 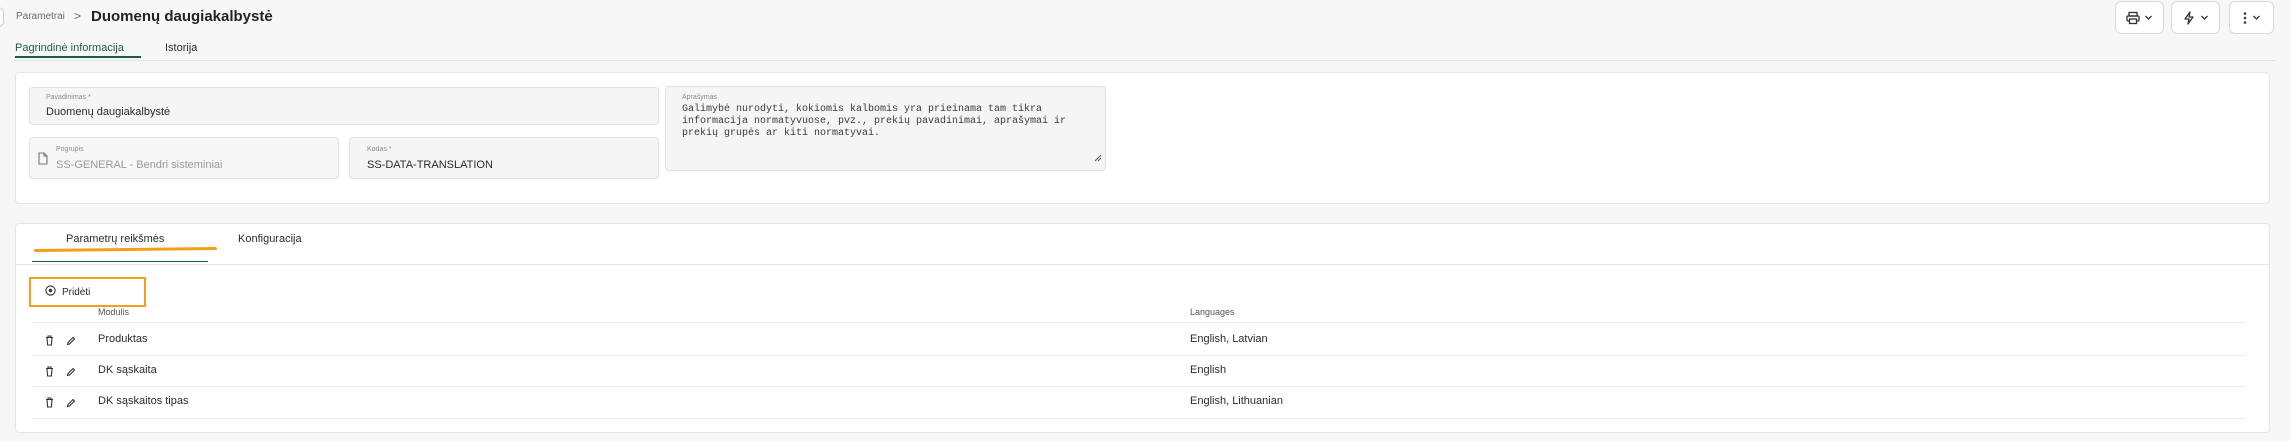 What do you see at coordinates (2189, 17) in the screenshot?
I see `lightning-icon` at bounding box center [2189, 17].